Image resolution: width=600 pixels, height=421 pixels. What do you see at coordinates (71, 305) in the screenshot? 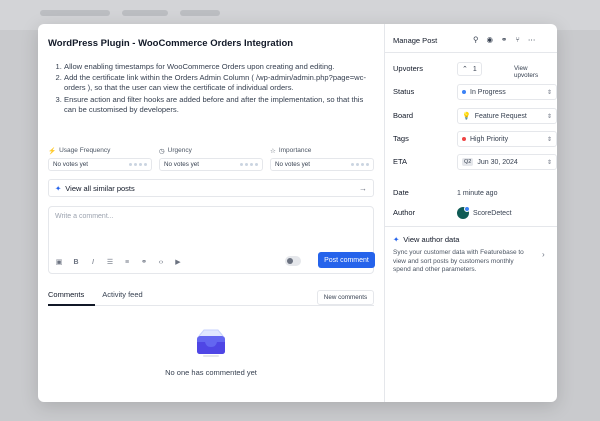
I see `active-tab-indicator` at bounding box center [71, 305].